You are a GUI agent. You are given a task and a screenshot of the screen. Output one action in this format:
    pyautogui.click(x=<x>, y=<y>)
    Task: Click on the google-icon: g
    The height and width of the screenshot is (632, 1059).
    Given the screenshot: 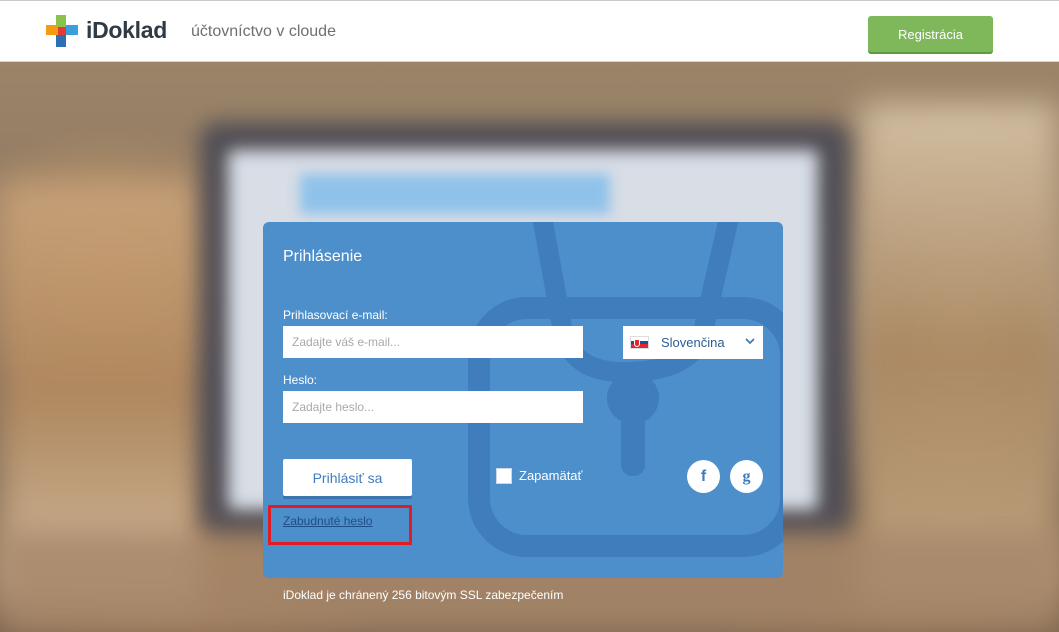 What is the action you would take?
    pyautogui.click(x=746, y=476)
    